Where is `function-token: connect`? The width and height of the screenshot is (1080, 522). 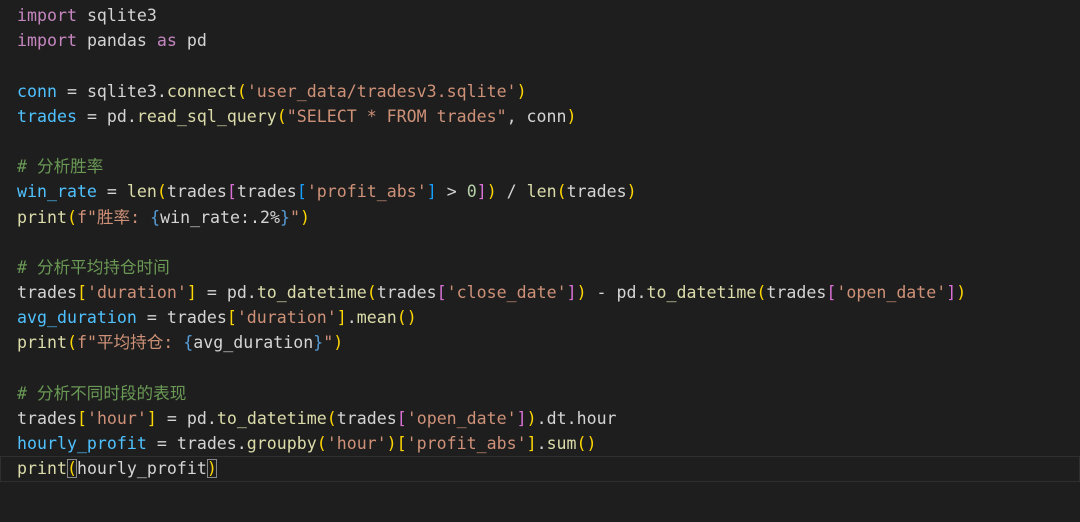
function-token: connect is located at coordinates (201, 91).